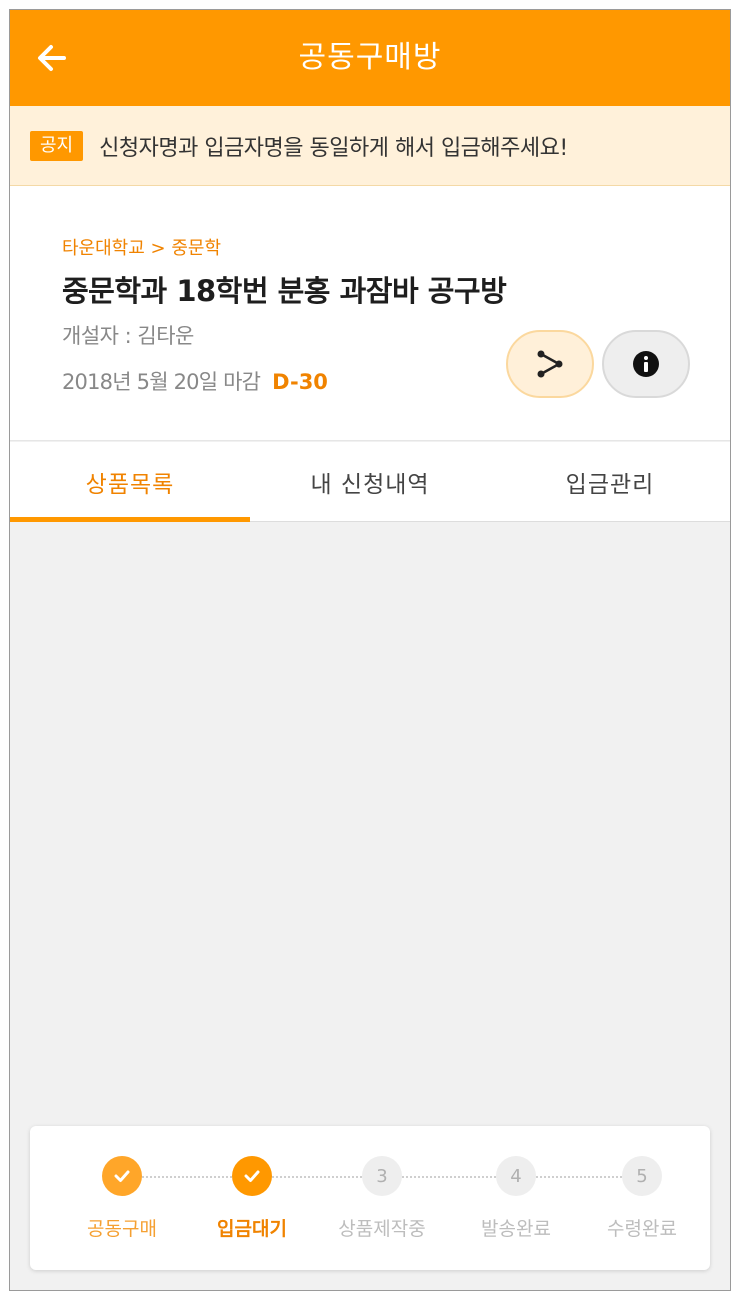 The image size is (740, 1300). Describe the element at coordinates (122, 1229) in the screenshot. I see `step-1-label: 공동구매` at that location.